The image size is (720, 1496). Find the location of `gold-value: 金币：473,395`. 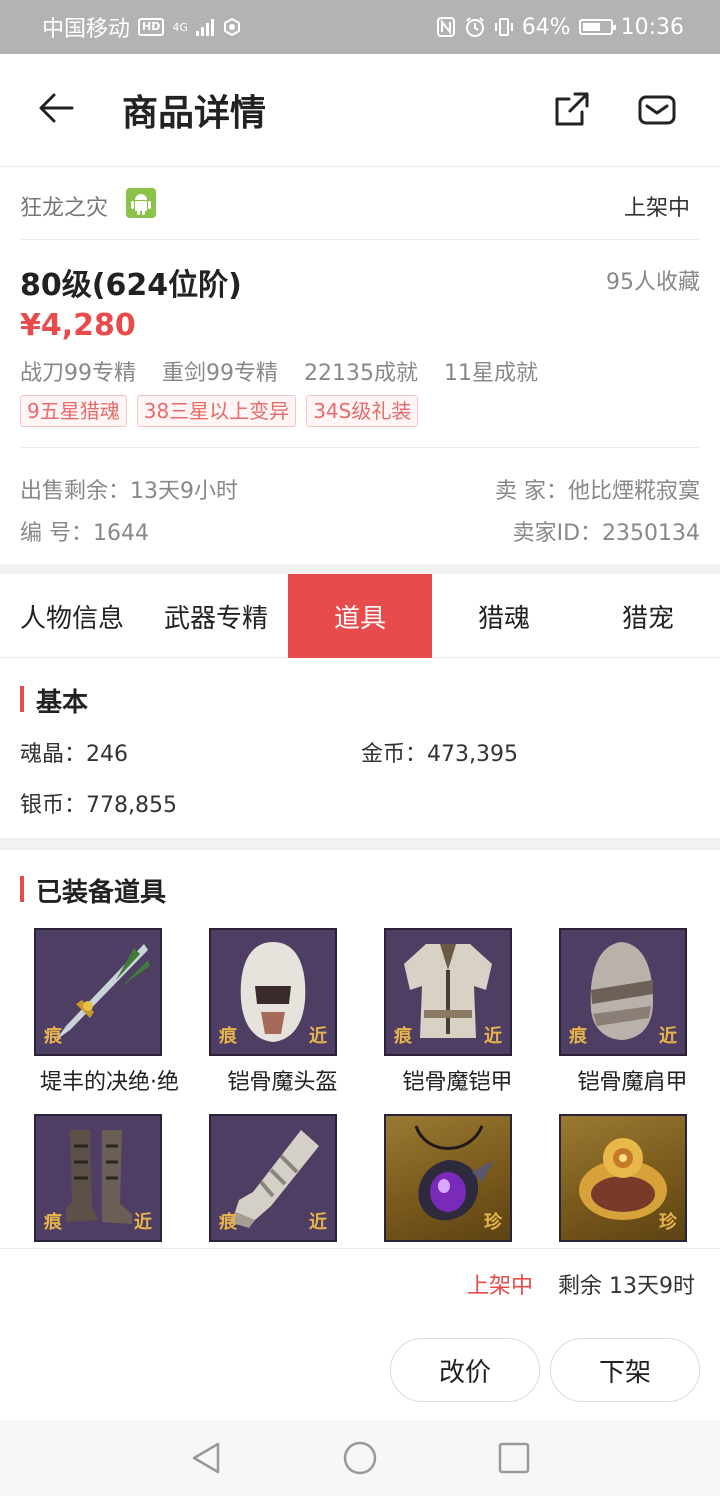

gold-value: 金币：473,395 is located at coordinates (439, 754).